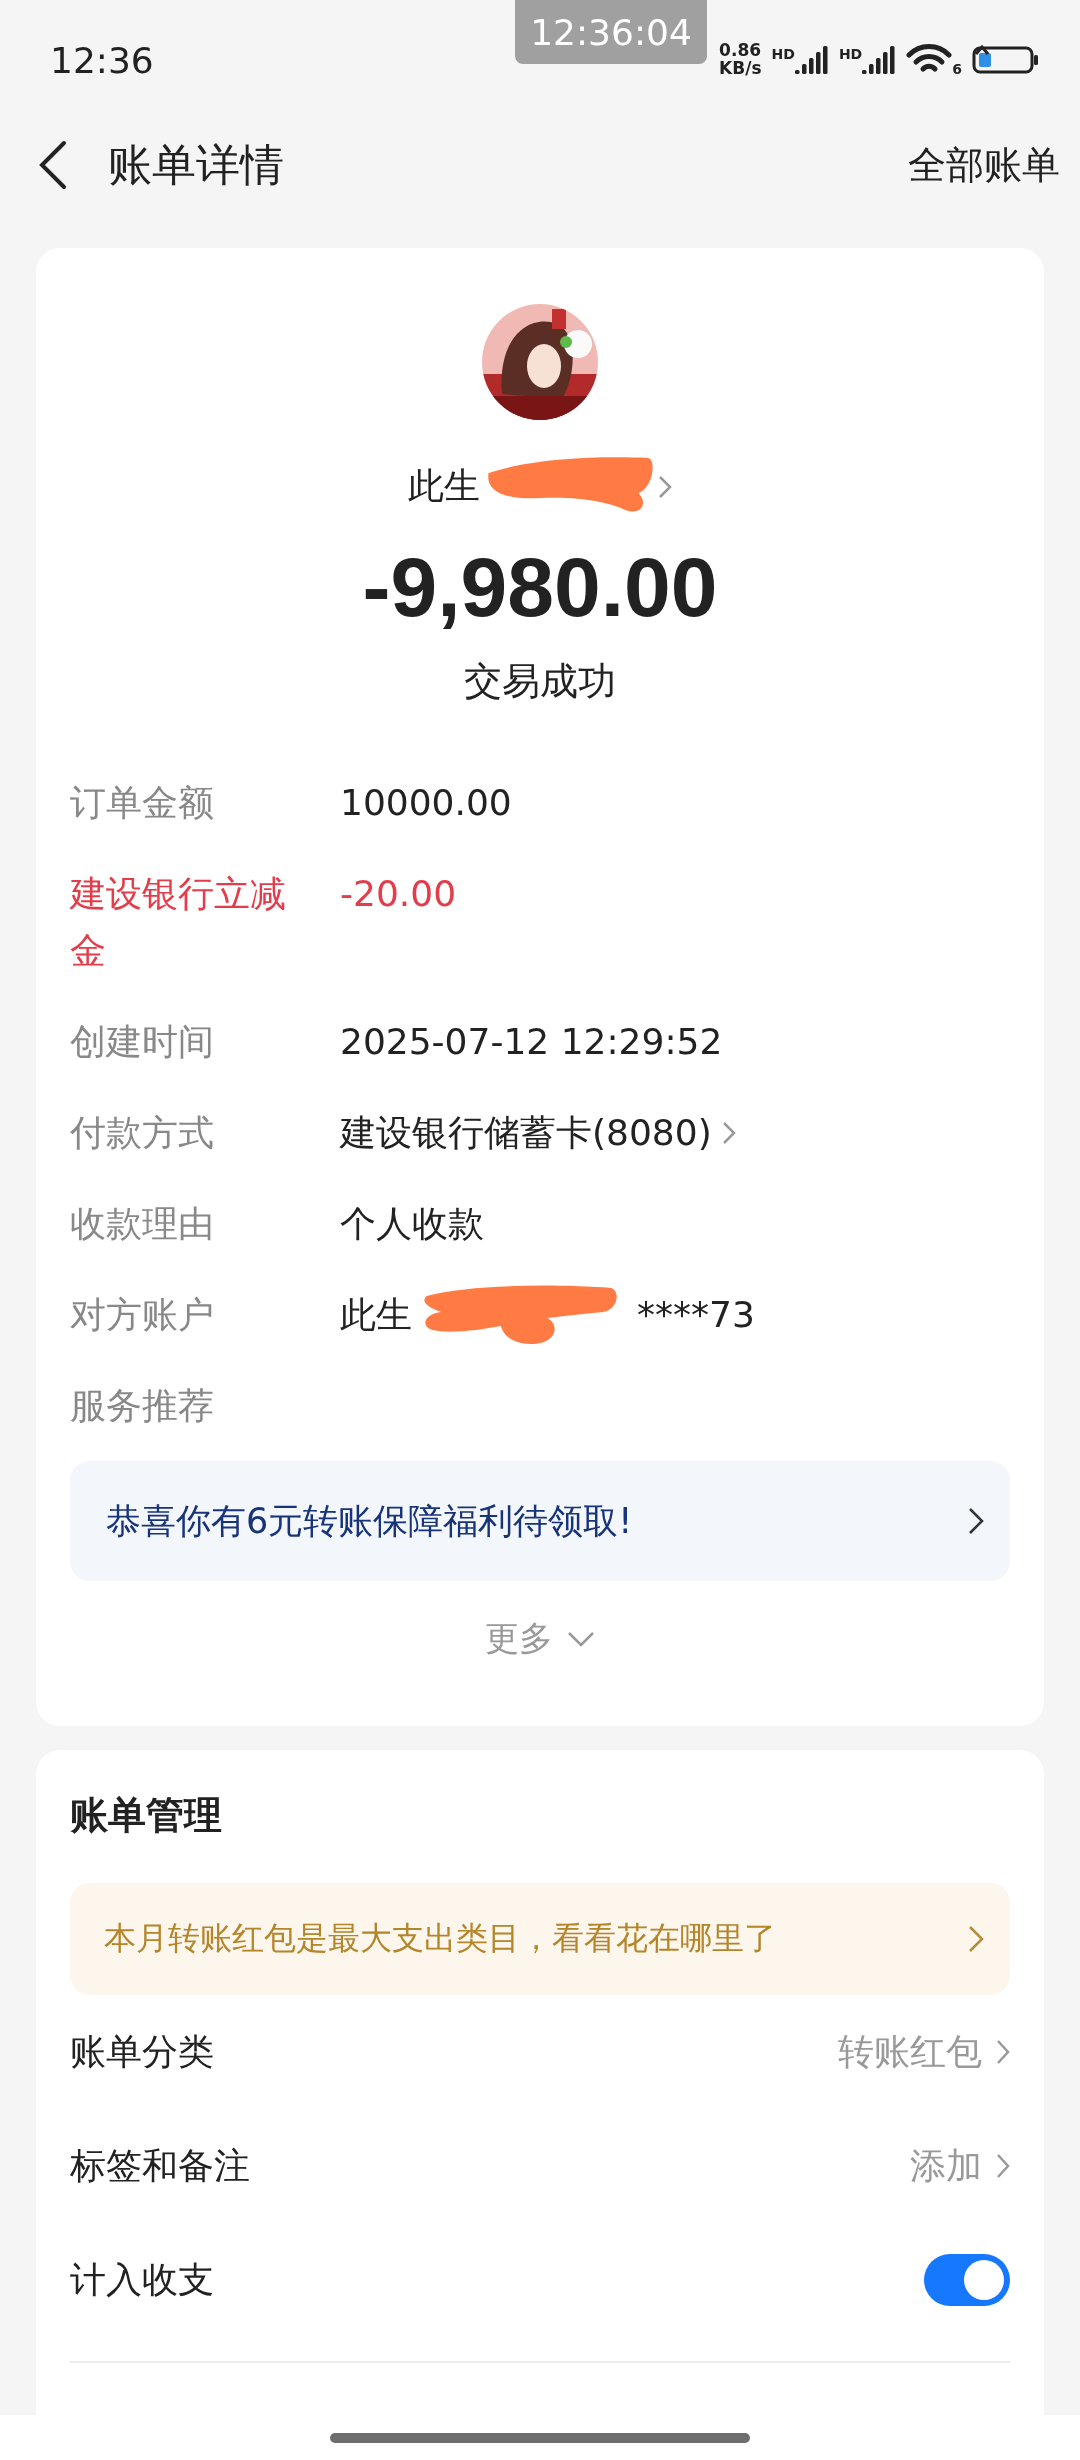 Image resolution: width=1080 pixels, height=2460 pixels. Describe the element at coordinates (412, 1224) in the screenshot. I see `detail-value: 个人收款` at that location.